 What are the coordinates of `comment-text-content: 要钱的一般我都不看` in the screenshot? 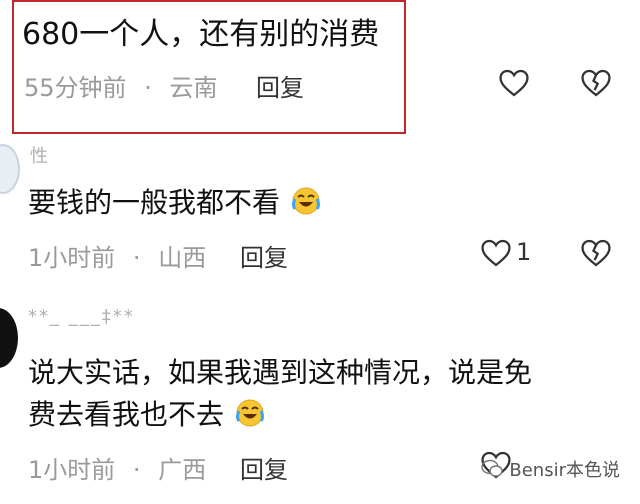 It's located at (154, 202).